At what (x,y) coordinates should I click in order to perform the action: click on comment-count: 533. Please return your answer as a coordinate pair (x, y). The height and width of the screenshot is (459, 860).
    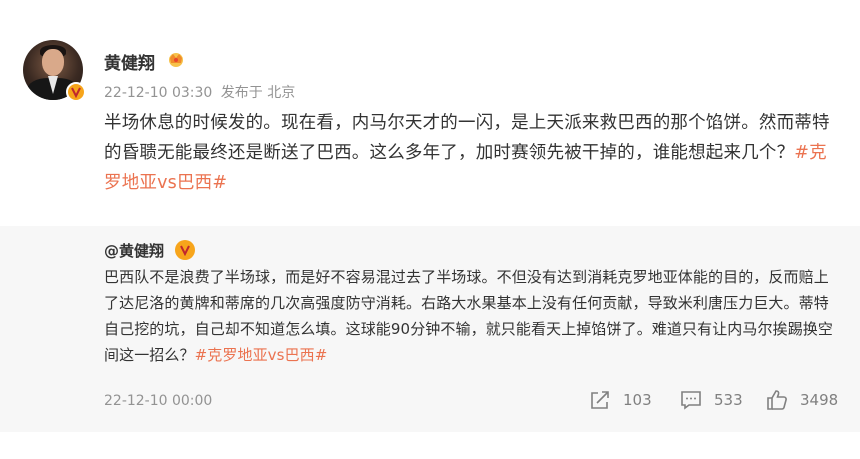
    Looking at the image, I should click on (728, 400).